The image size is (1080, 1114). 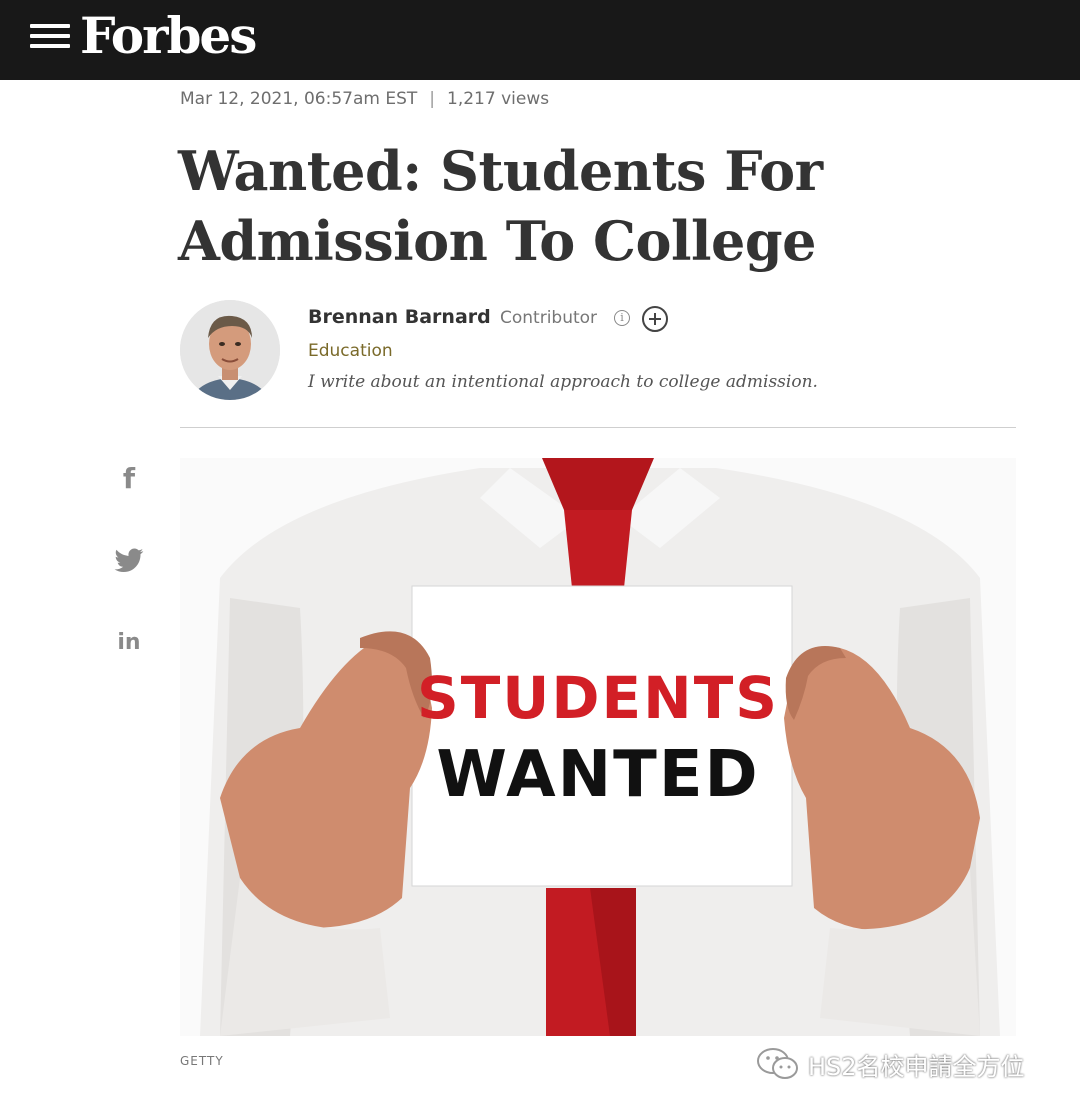 What do you see at coordinates (549, 318) in the screenshot?
I see `author-role: Contributor` at bounding box center [549, 318].